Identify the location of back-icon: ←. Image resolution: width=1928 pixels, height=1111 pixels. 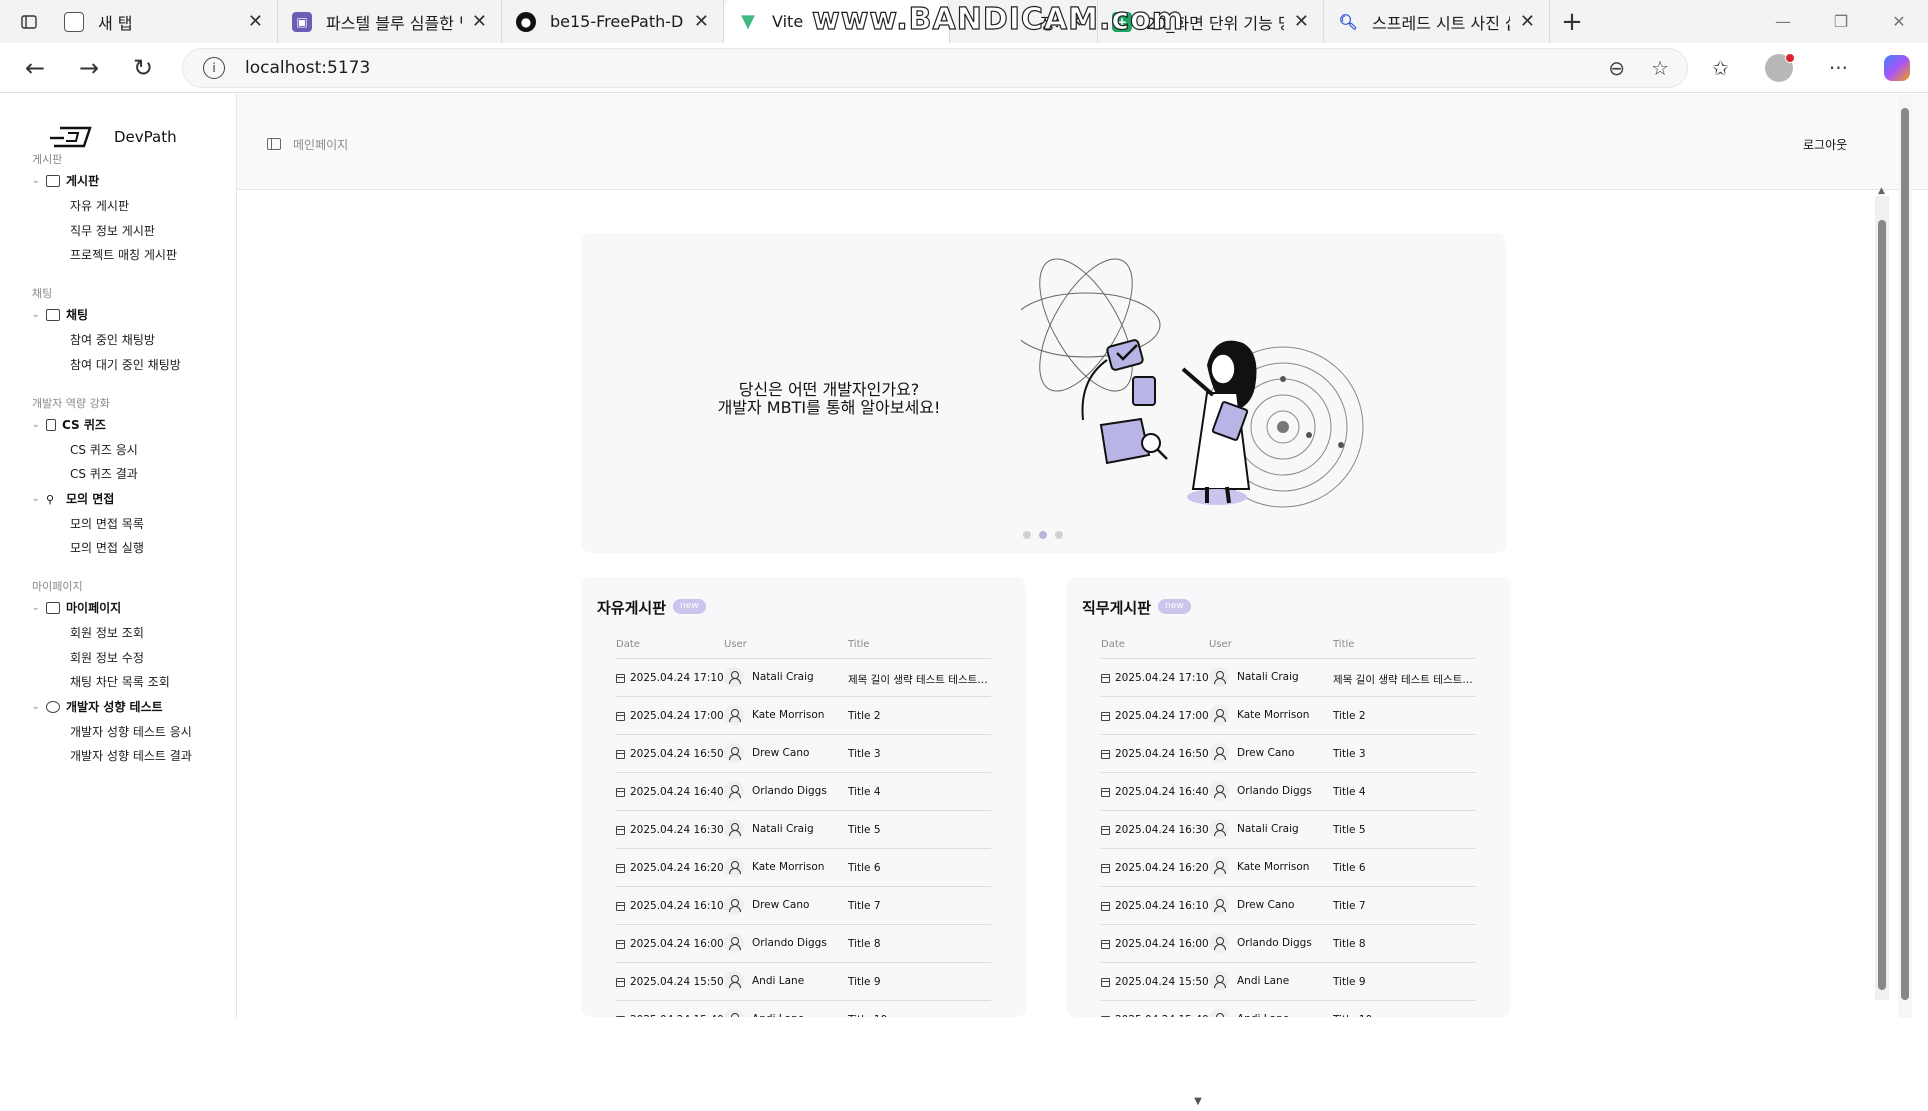
(35, 68).